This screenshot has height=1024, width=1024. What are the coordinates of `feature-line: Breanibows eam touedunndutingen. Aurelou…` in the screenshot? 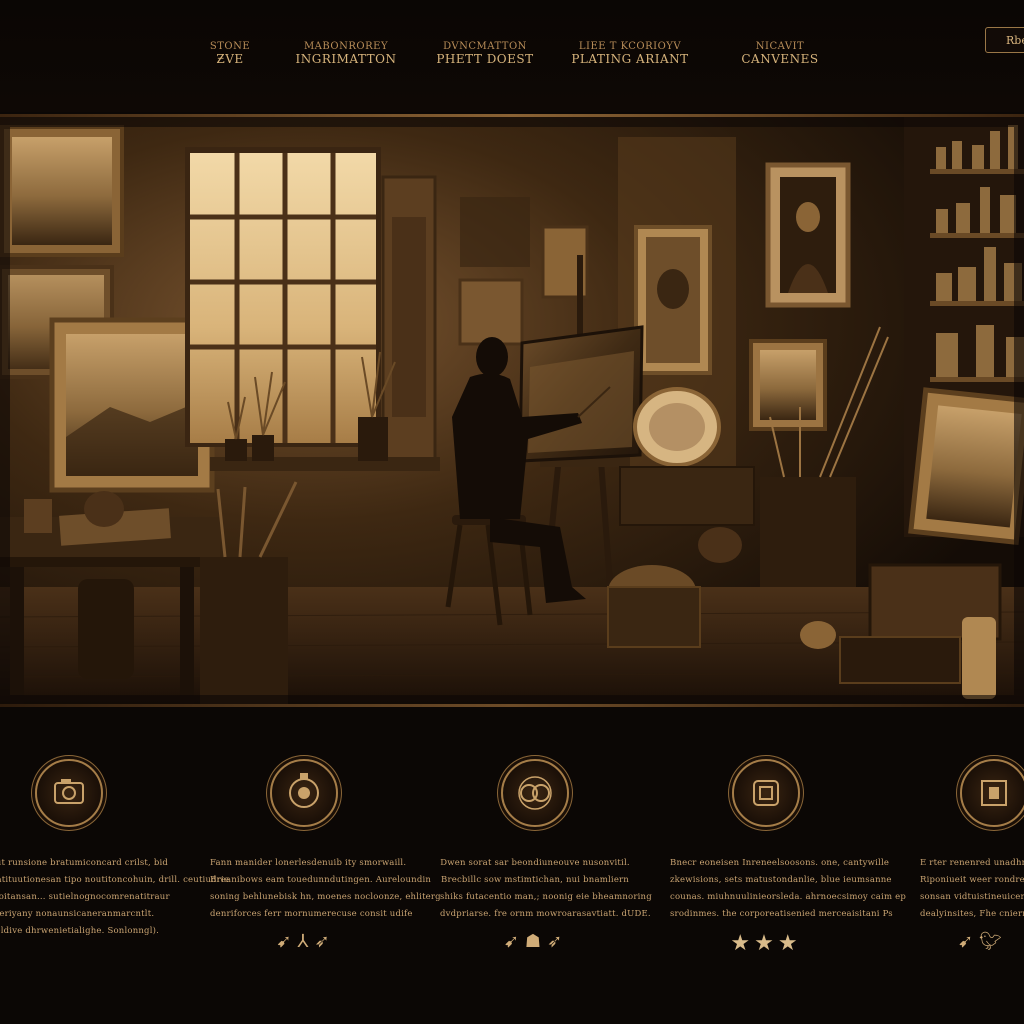 It's located at (321, 880).